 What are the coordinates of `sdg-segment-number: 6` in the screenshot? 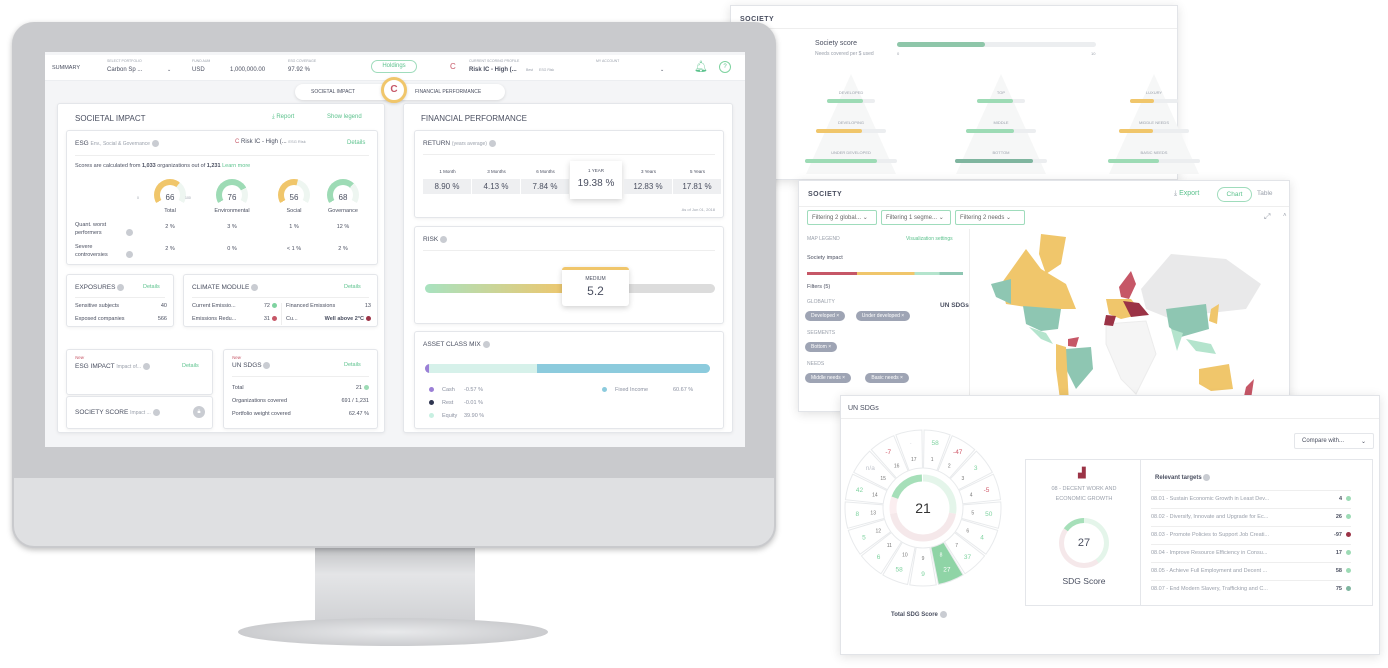 It's located at (967, 531).